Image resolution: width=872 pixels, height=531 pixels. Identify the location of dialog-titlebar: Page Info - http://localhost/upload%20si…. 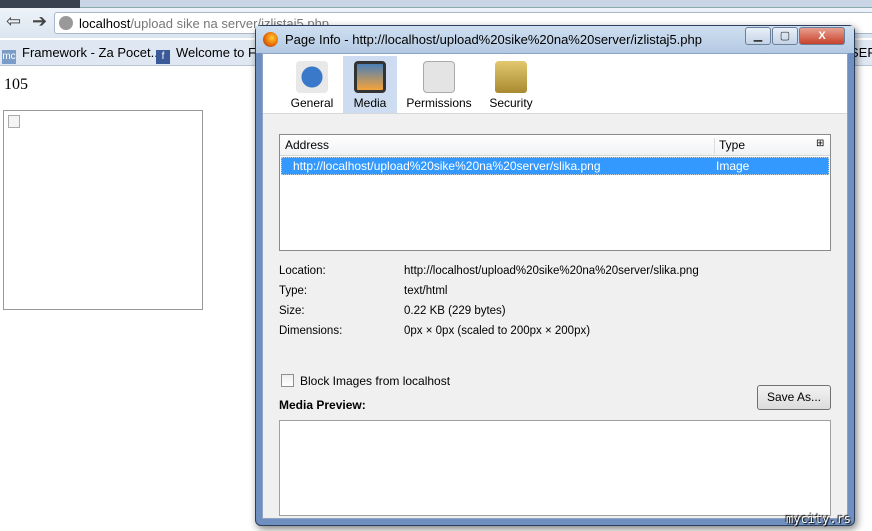
(555, 39).